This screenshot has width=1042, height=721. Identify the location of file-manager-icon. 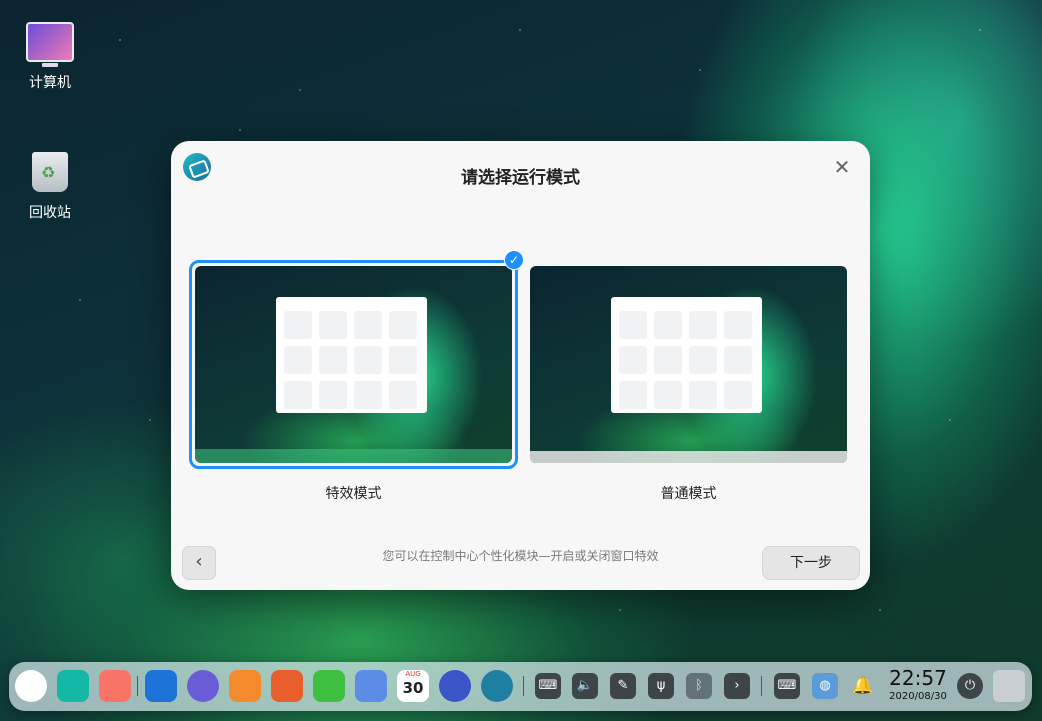
(161, 686).